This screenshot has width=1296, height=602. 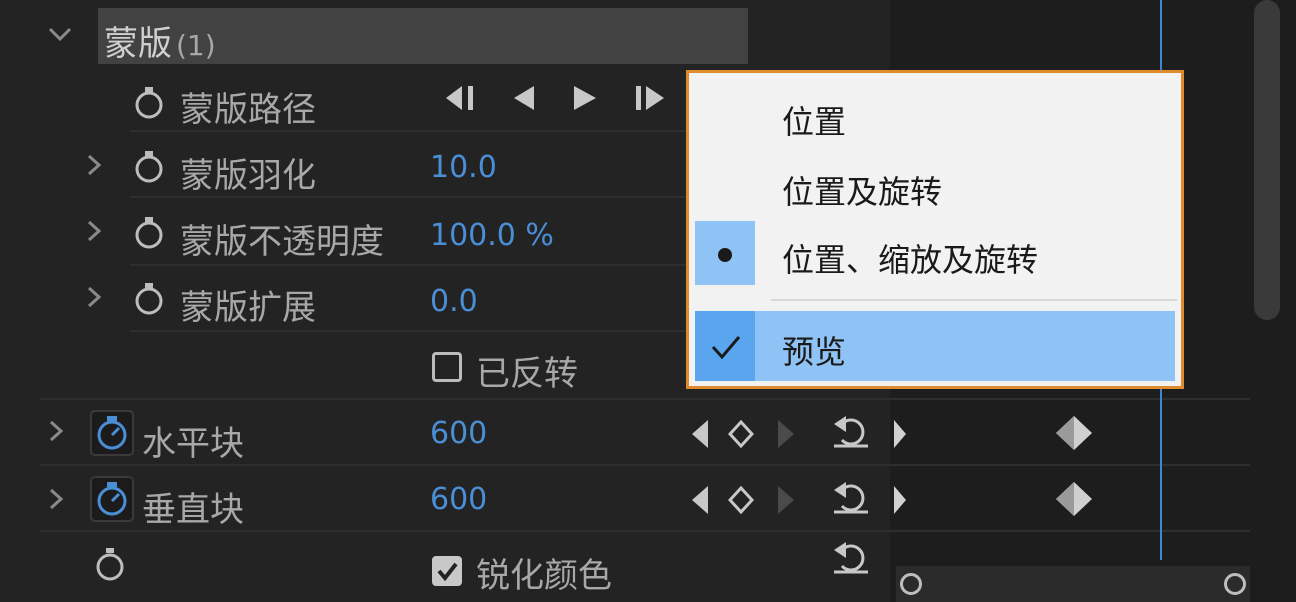 I want to click on horizontal-zoom-scrollbar, so click(x=1073, y=584).